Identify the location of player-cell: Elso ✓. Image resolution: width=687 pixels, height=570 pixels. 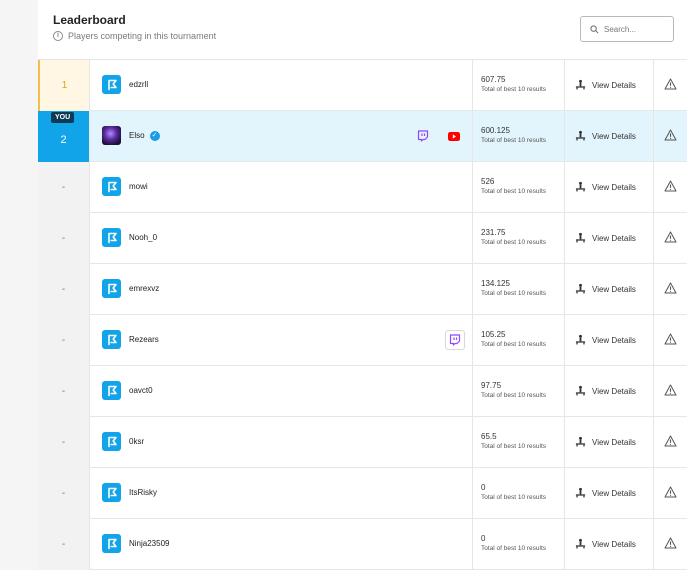
(131, 135).